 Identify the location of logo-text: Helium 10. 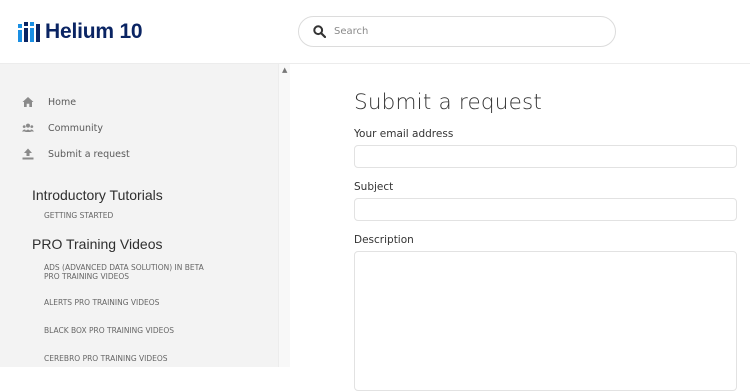
(94, 31).